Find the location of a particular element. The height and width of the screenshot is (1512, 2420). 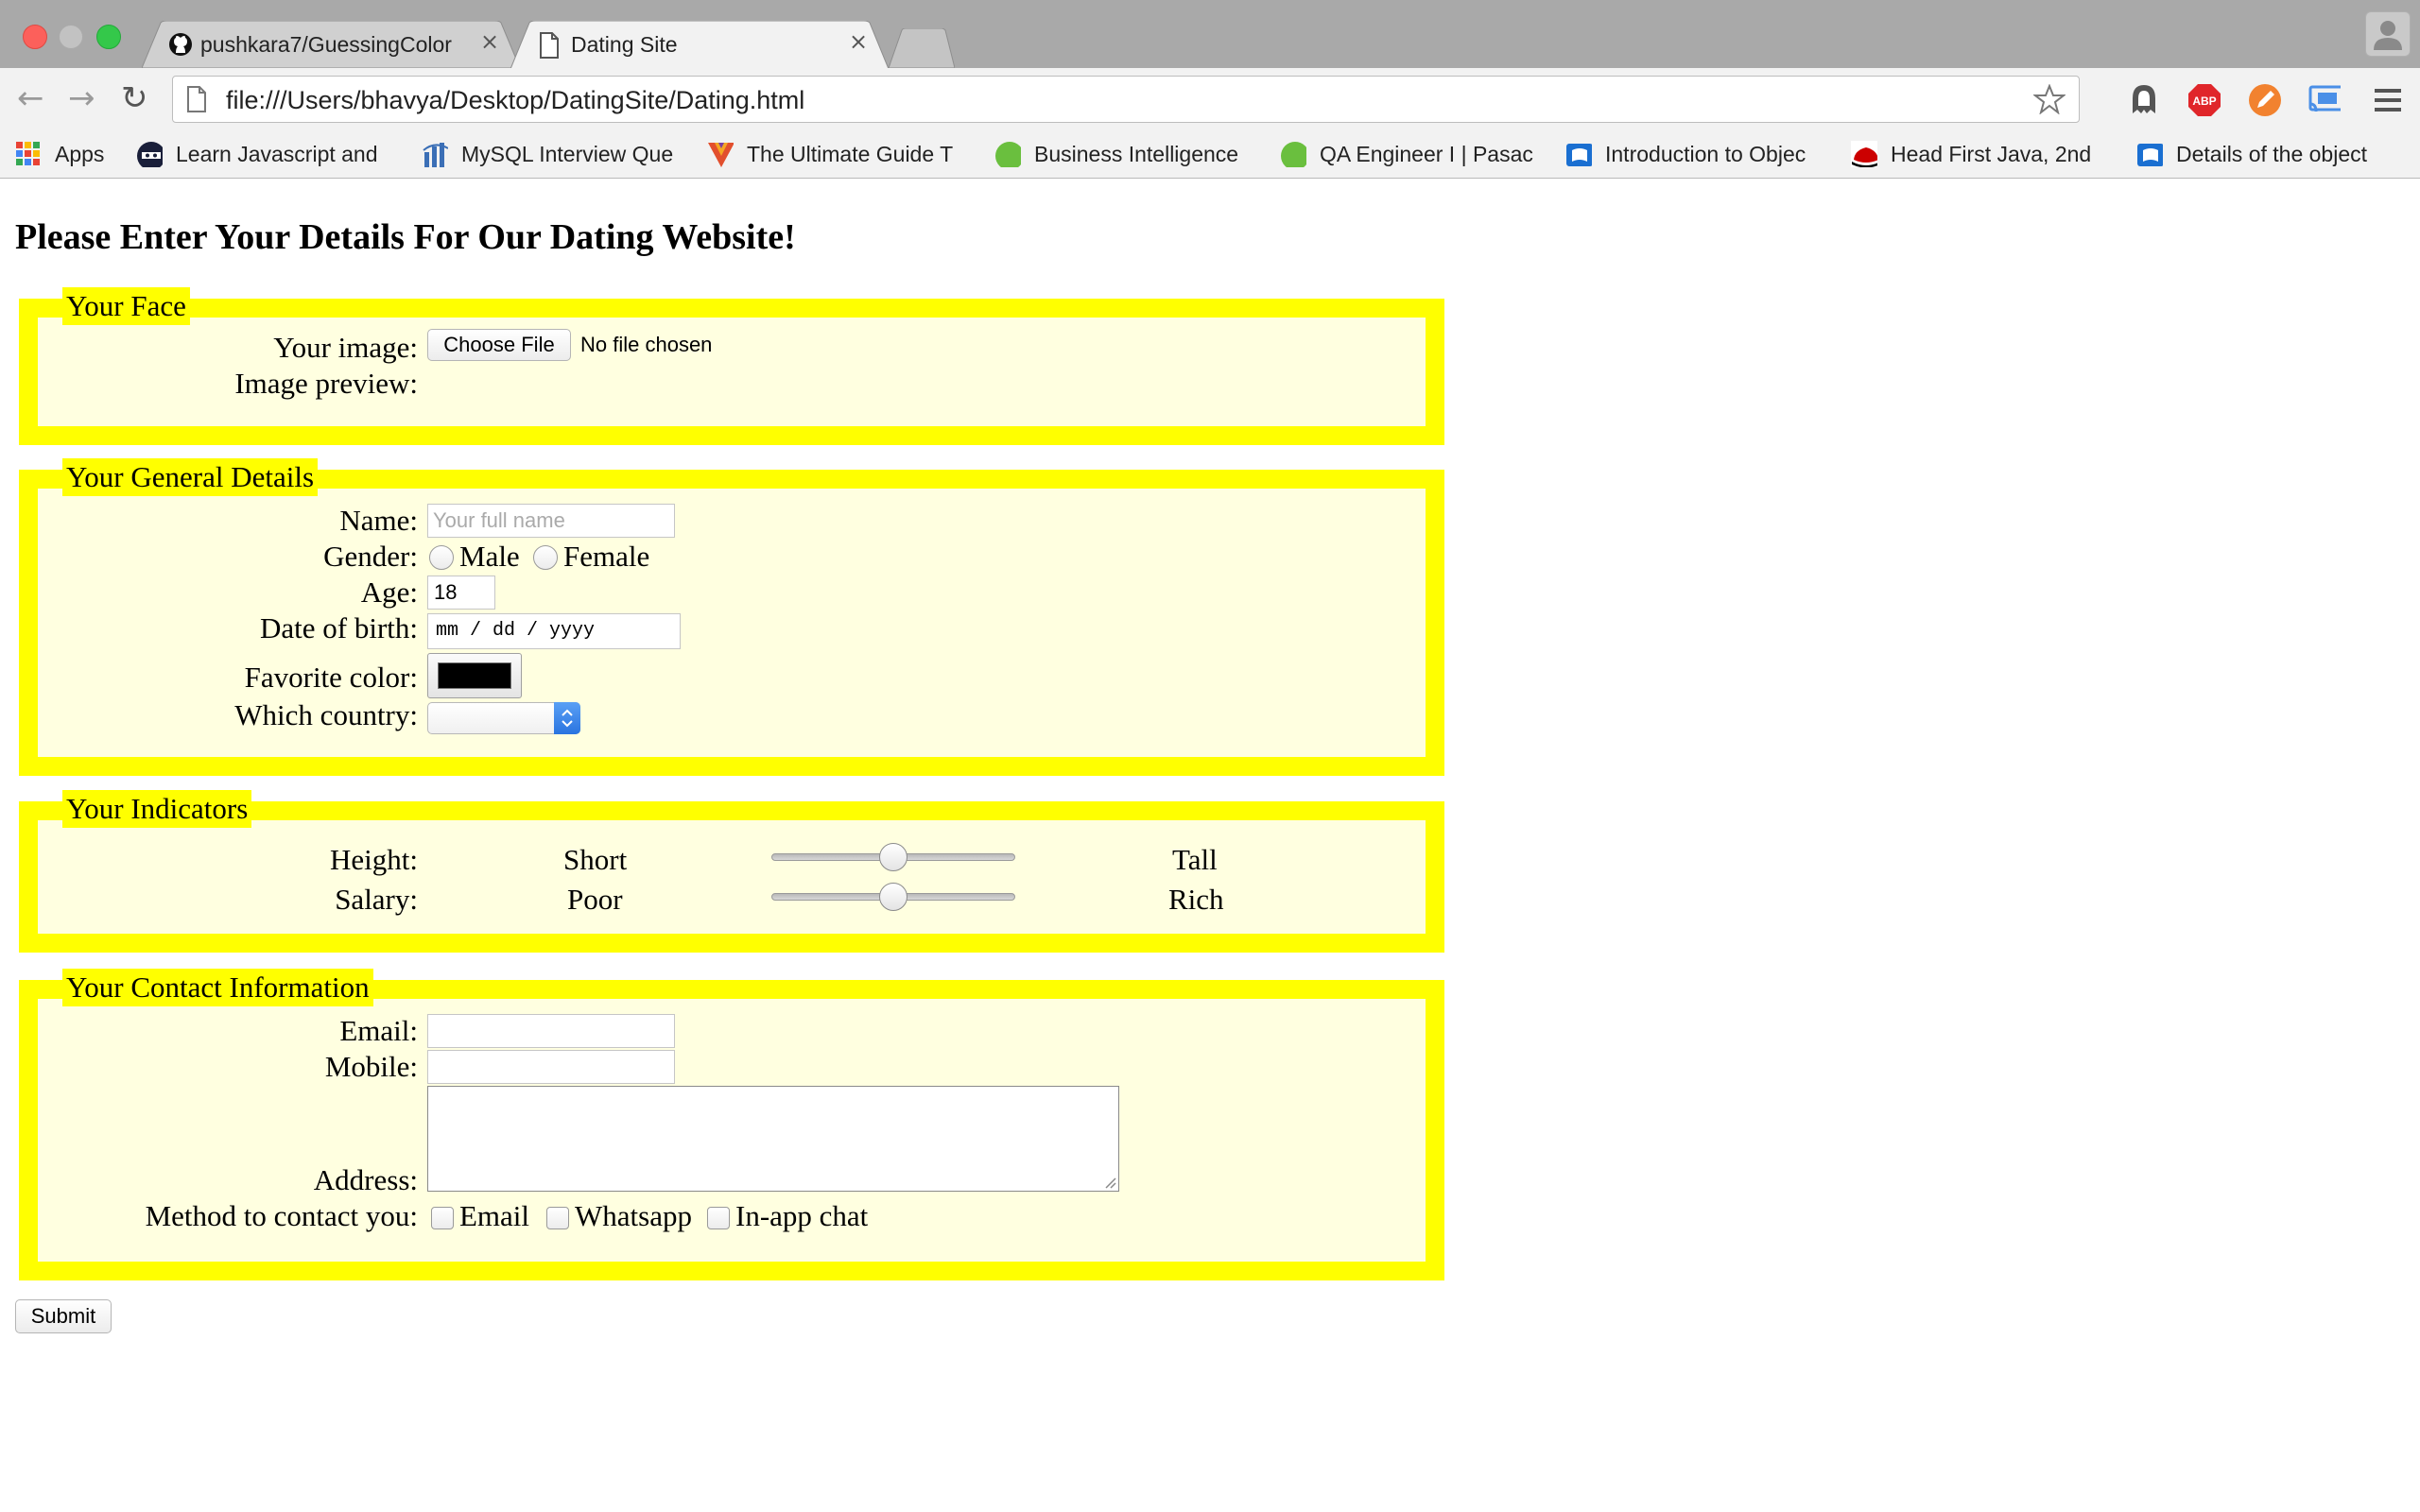

tab-guessingcolor: pushkara7/GuessingColor × is located at coordinates (331, 44).